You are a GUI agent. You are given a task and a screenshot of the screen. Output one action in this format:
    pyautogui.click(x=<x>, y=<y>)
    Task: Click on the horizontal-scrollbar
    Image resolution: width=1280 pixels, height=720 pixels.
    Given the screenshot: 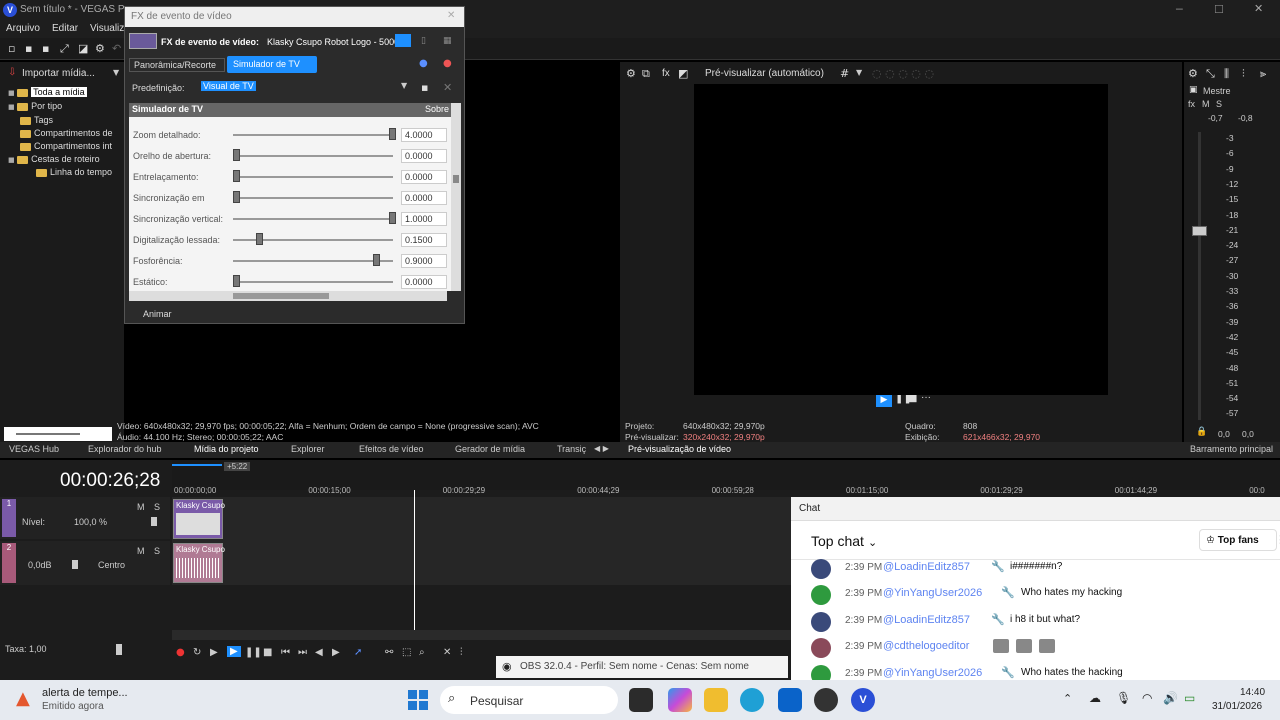 What is the action you would take?
    pyautogui.click(x=288, y=296)
    